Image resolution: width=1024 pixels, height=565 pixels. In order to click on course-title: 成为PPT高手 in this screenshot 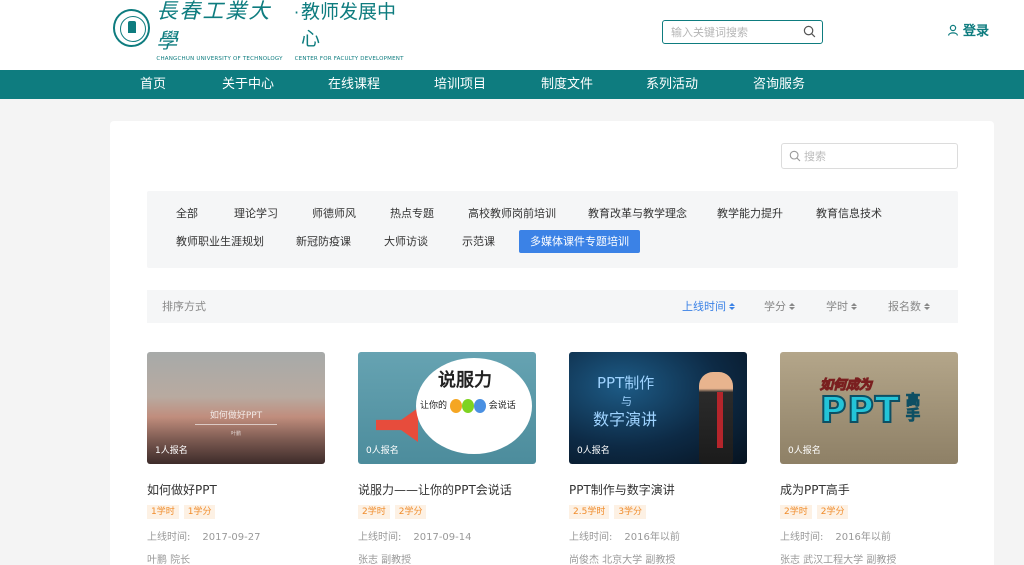, I will do `click(869, 489)`.